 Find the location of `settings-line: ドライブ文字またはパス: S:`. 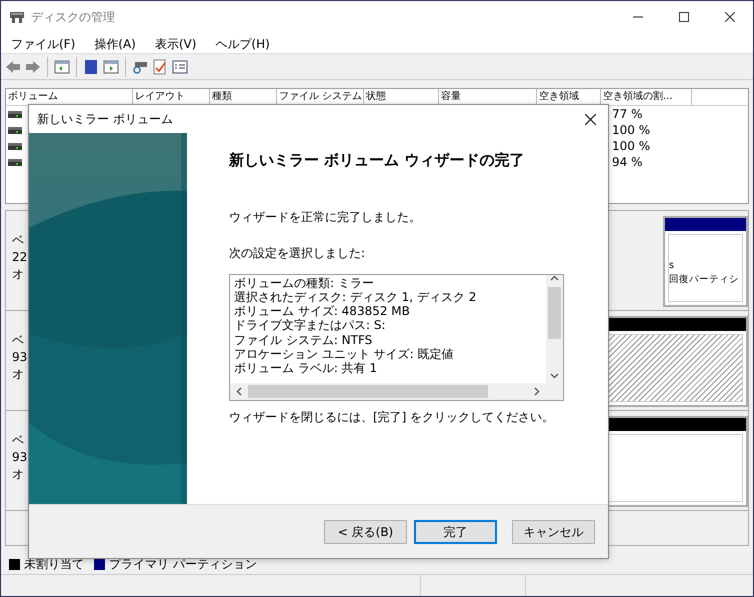

settings-line: ドライブ文字またはパス: S: is located at coordinates (310, 325).